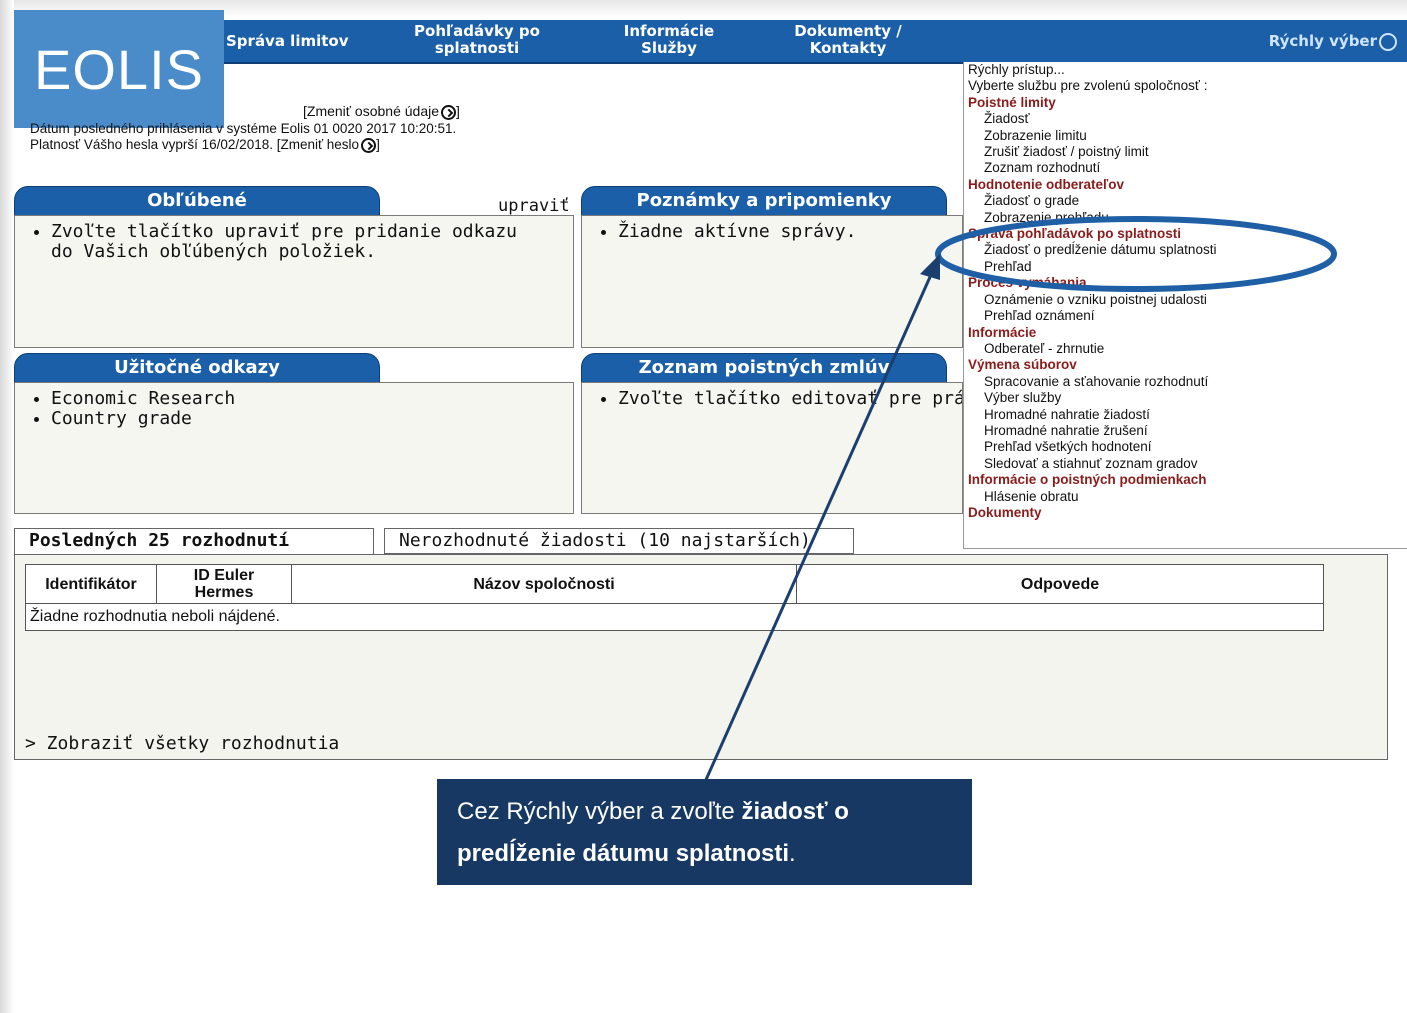 The height and width of the screenshot is (1013, 1407). Describe the element at coordinates (1022, 365) in the screenshot. I see `qm-section-vymena-suborov: Výmena súborov` at that location.